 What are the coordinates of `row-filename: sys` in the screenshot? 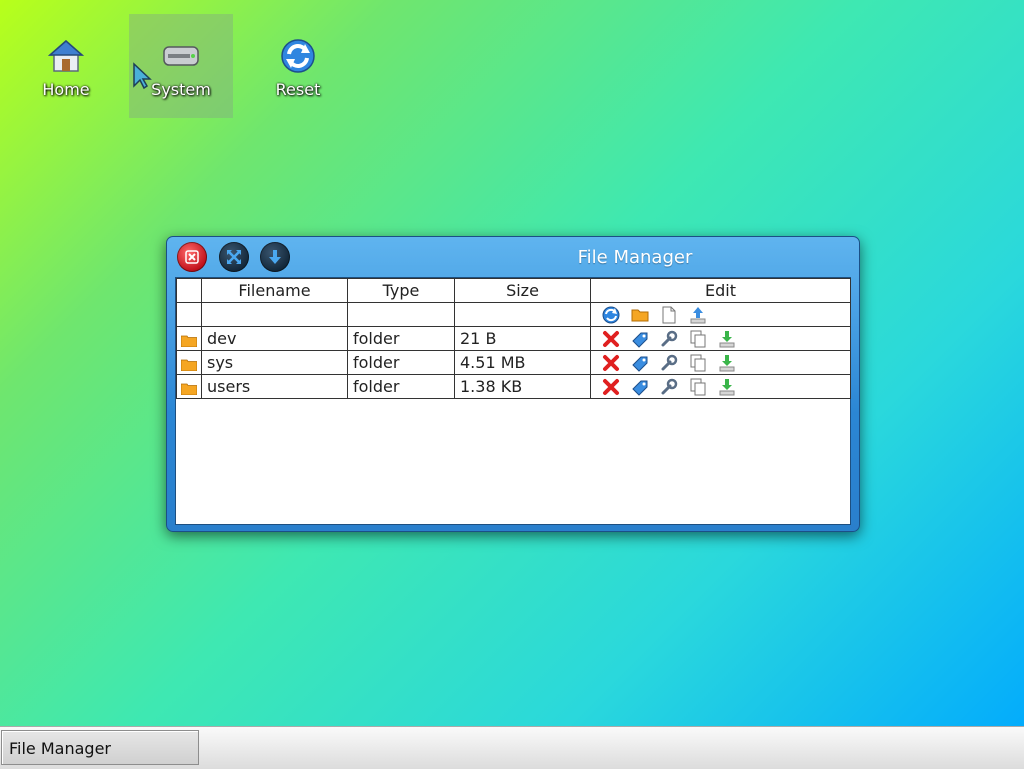 It's located at (274, 362).